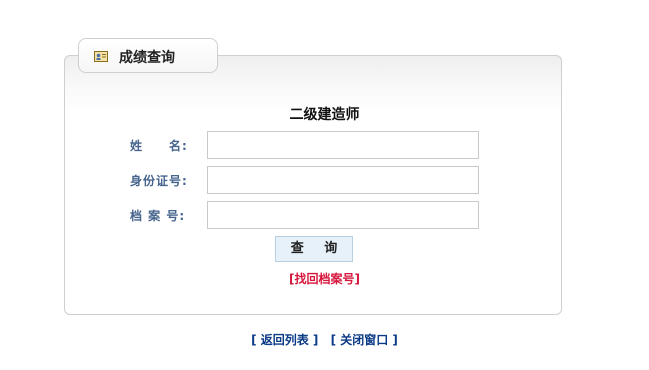  Describe the element at coordinates (343, 145) in the screenshot. I see `name-input` at that location.